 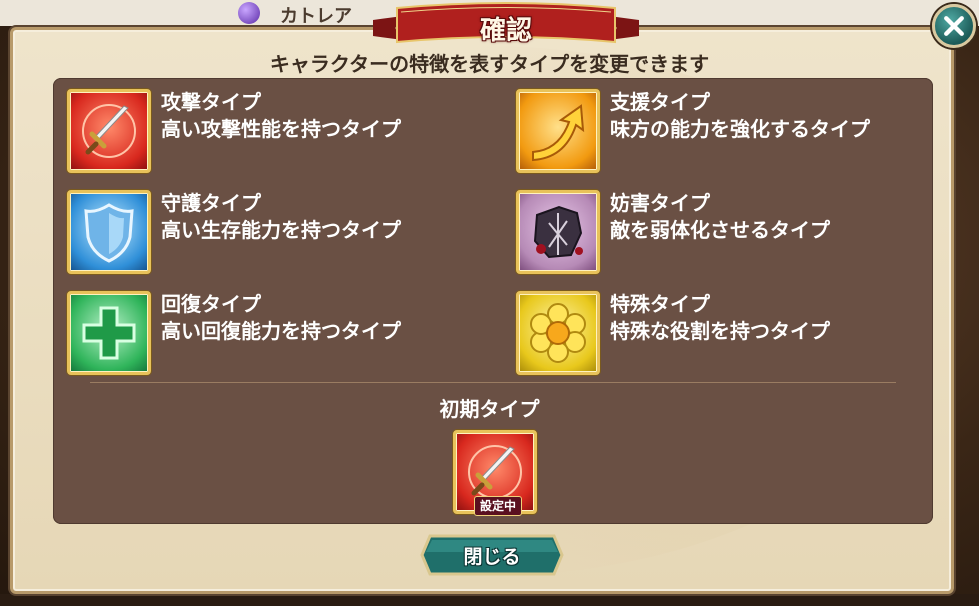 What do you see at coordinates (498, 506) in the screenshot?
I see `current-setting-badge: 設定中` at bounding box center [498, 506].